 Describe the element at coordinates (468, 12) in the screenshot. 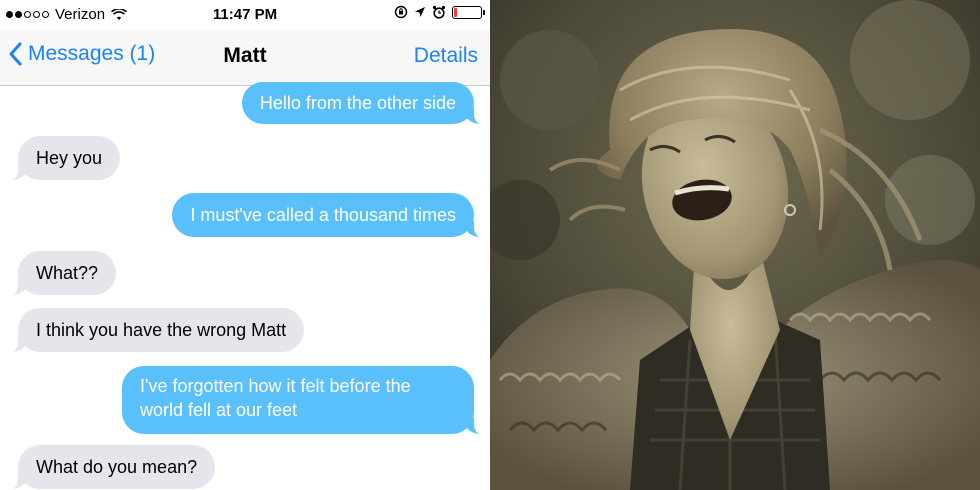

I see `battery-icon` at that location.